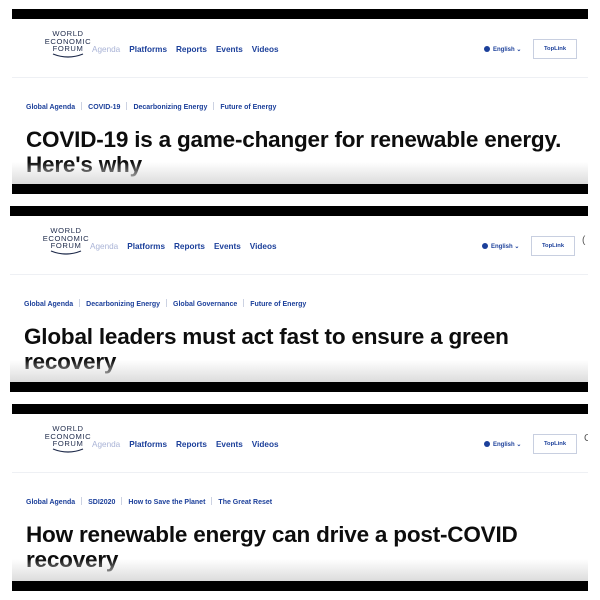  I want to click on partial-icon: (, so click(584, 240).